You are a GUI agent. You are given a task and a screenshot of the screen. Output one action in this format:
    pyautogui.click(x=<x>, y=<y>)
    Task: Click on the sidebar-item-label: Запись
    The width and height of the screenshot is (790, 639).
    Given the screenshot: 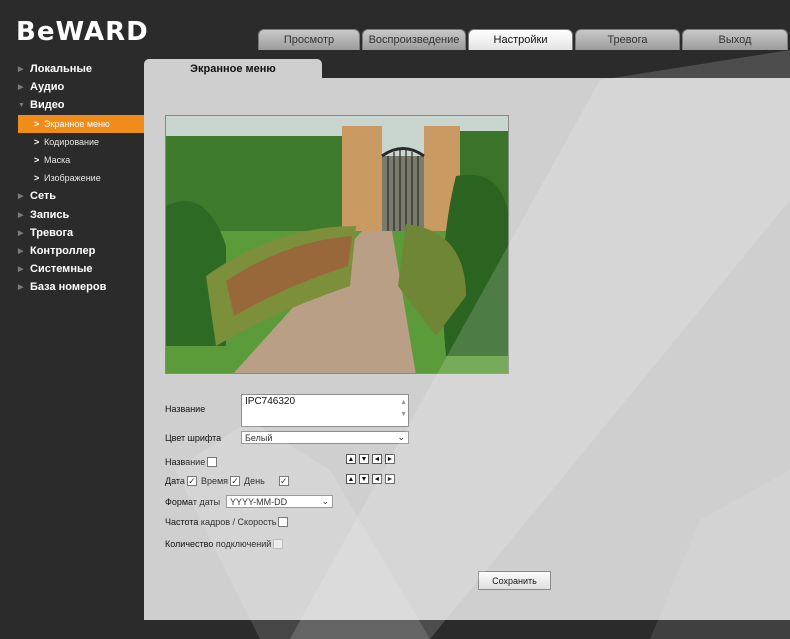 What is the action you would take?
    pyautogui.click(x=50, y=214)
    